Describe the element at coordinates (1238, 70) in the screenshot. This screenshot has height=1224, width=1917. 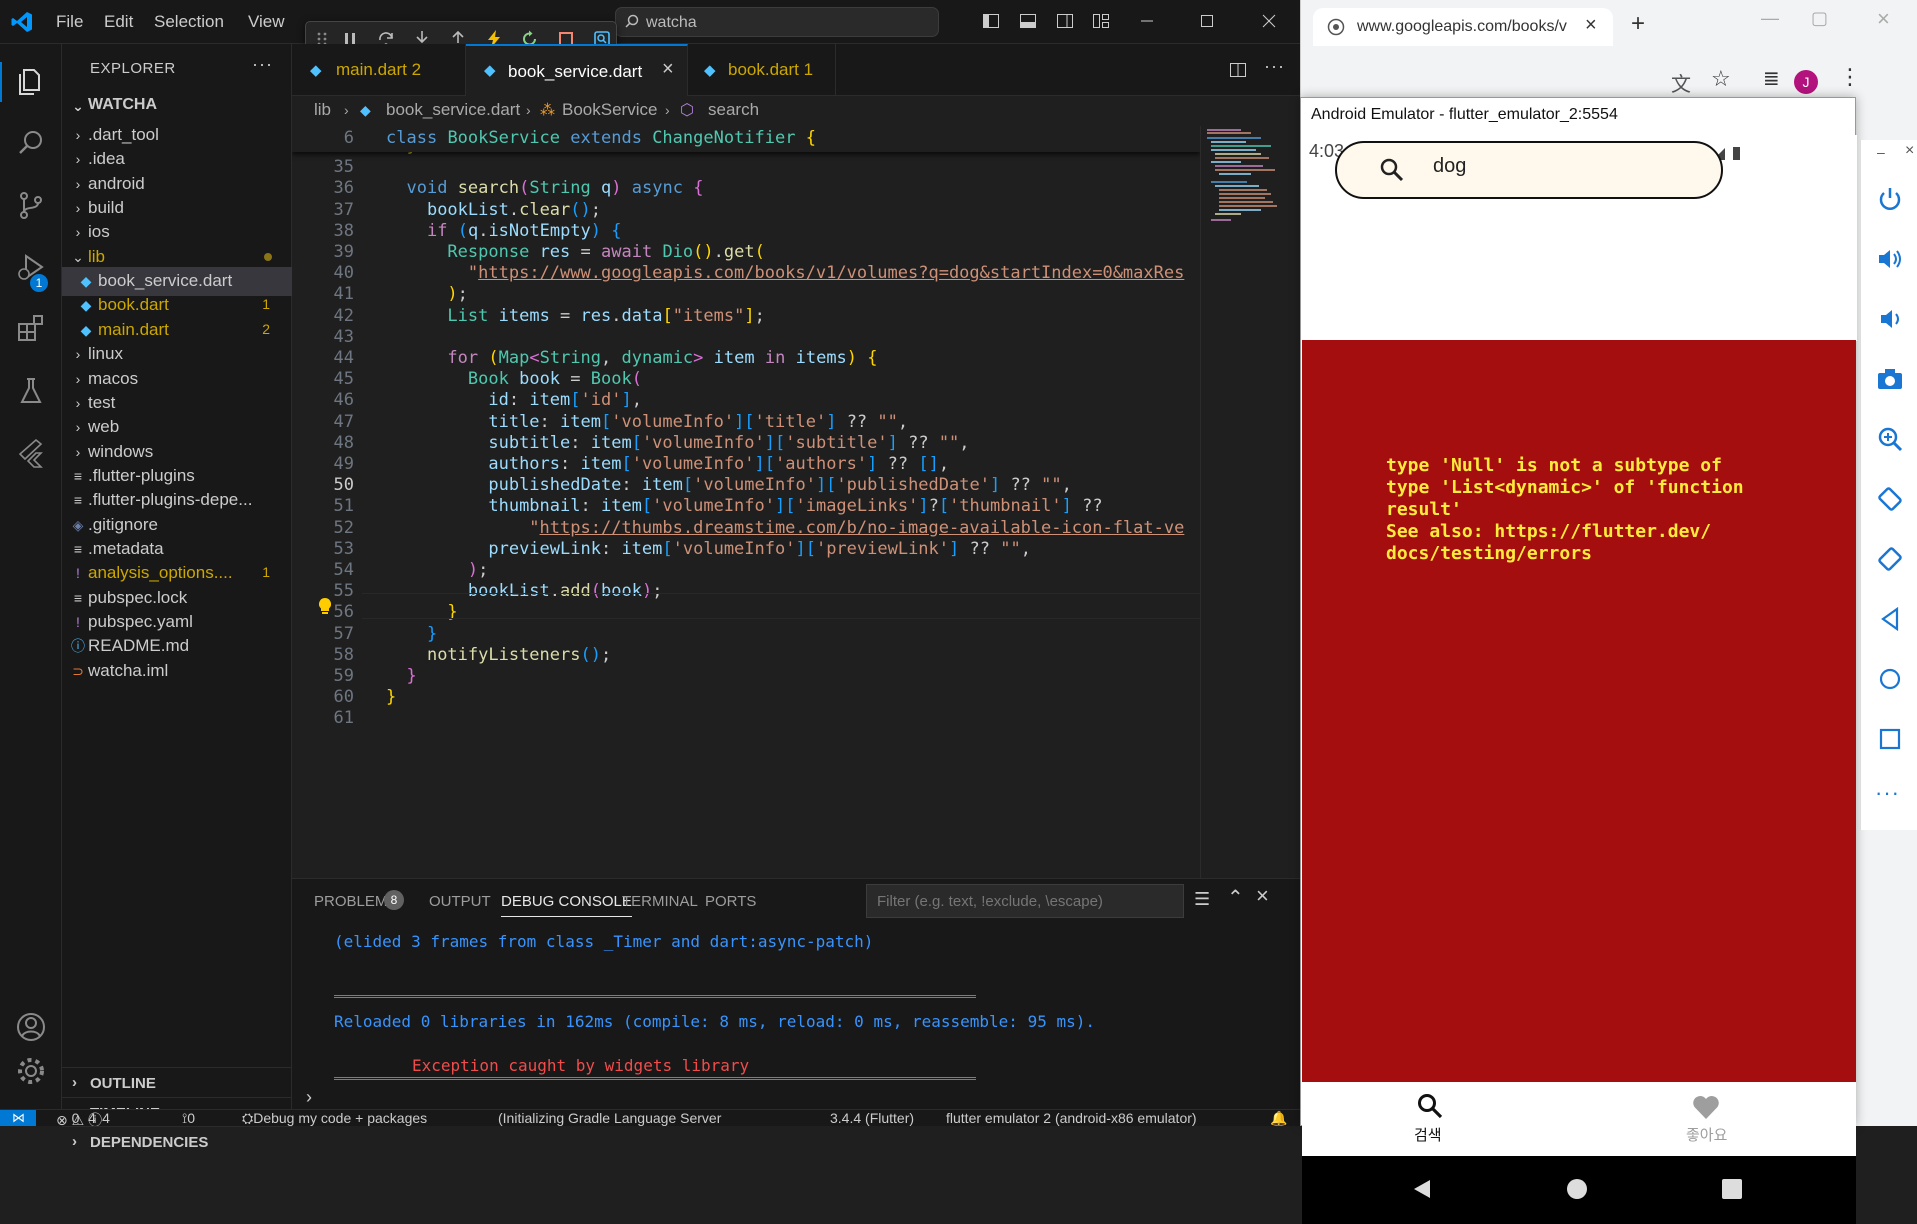
I see `split-editor-icon` at that location.